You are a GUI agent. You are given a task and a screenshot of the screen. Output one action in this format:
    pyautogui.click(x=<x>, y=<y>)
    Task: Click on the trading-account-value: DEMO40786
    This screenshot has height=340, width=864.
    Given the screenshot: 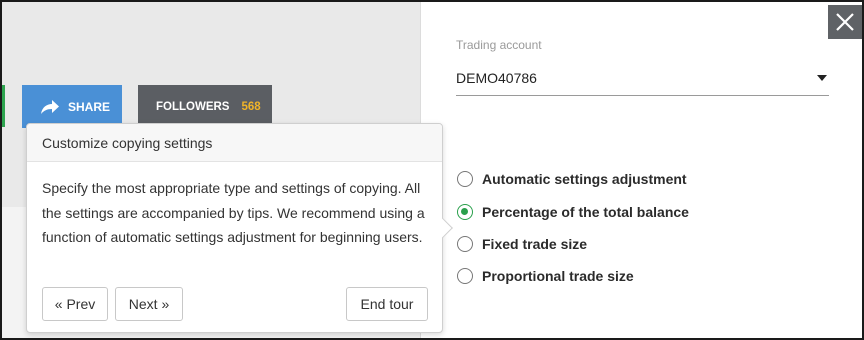 What is the action you would take?
    pyautogui.click(x=496, y=77)
    